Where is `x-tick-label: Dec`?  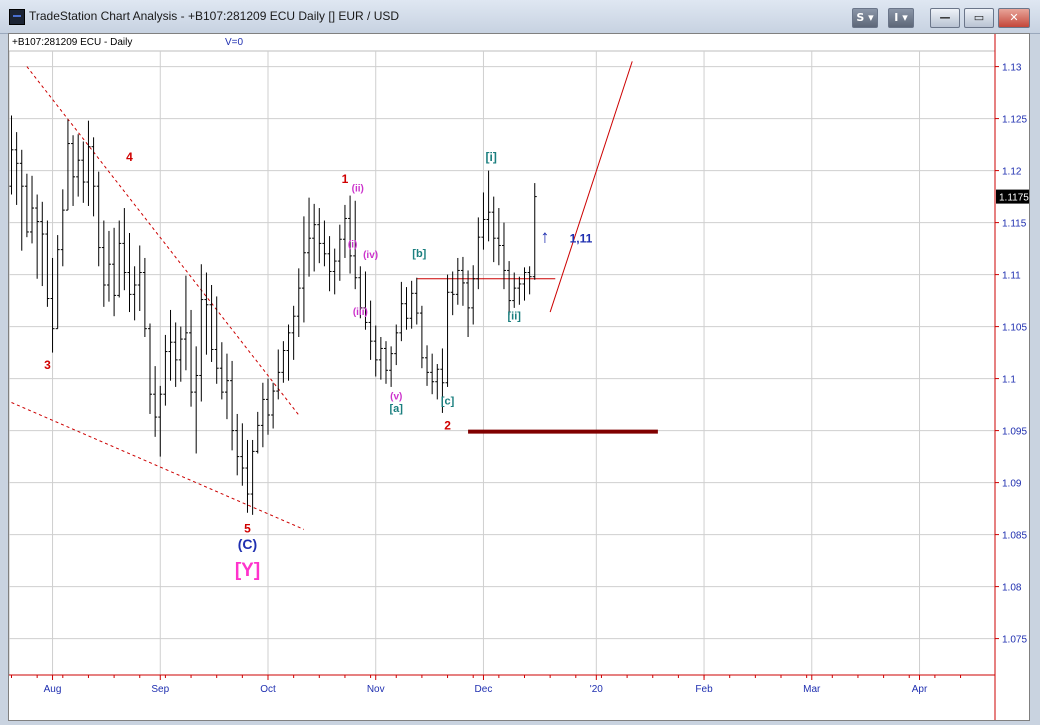
x-tick-label: Dec is located at coordinates (484, 689).